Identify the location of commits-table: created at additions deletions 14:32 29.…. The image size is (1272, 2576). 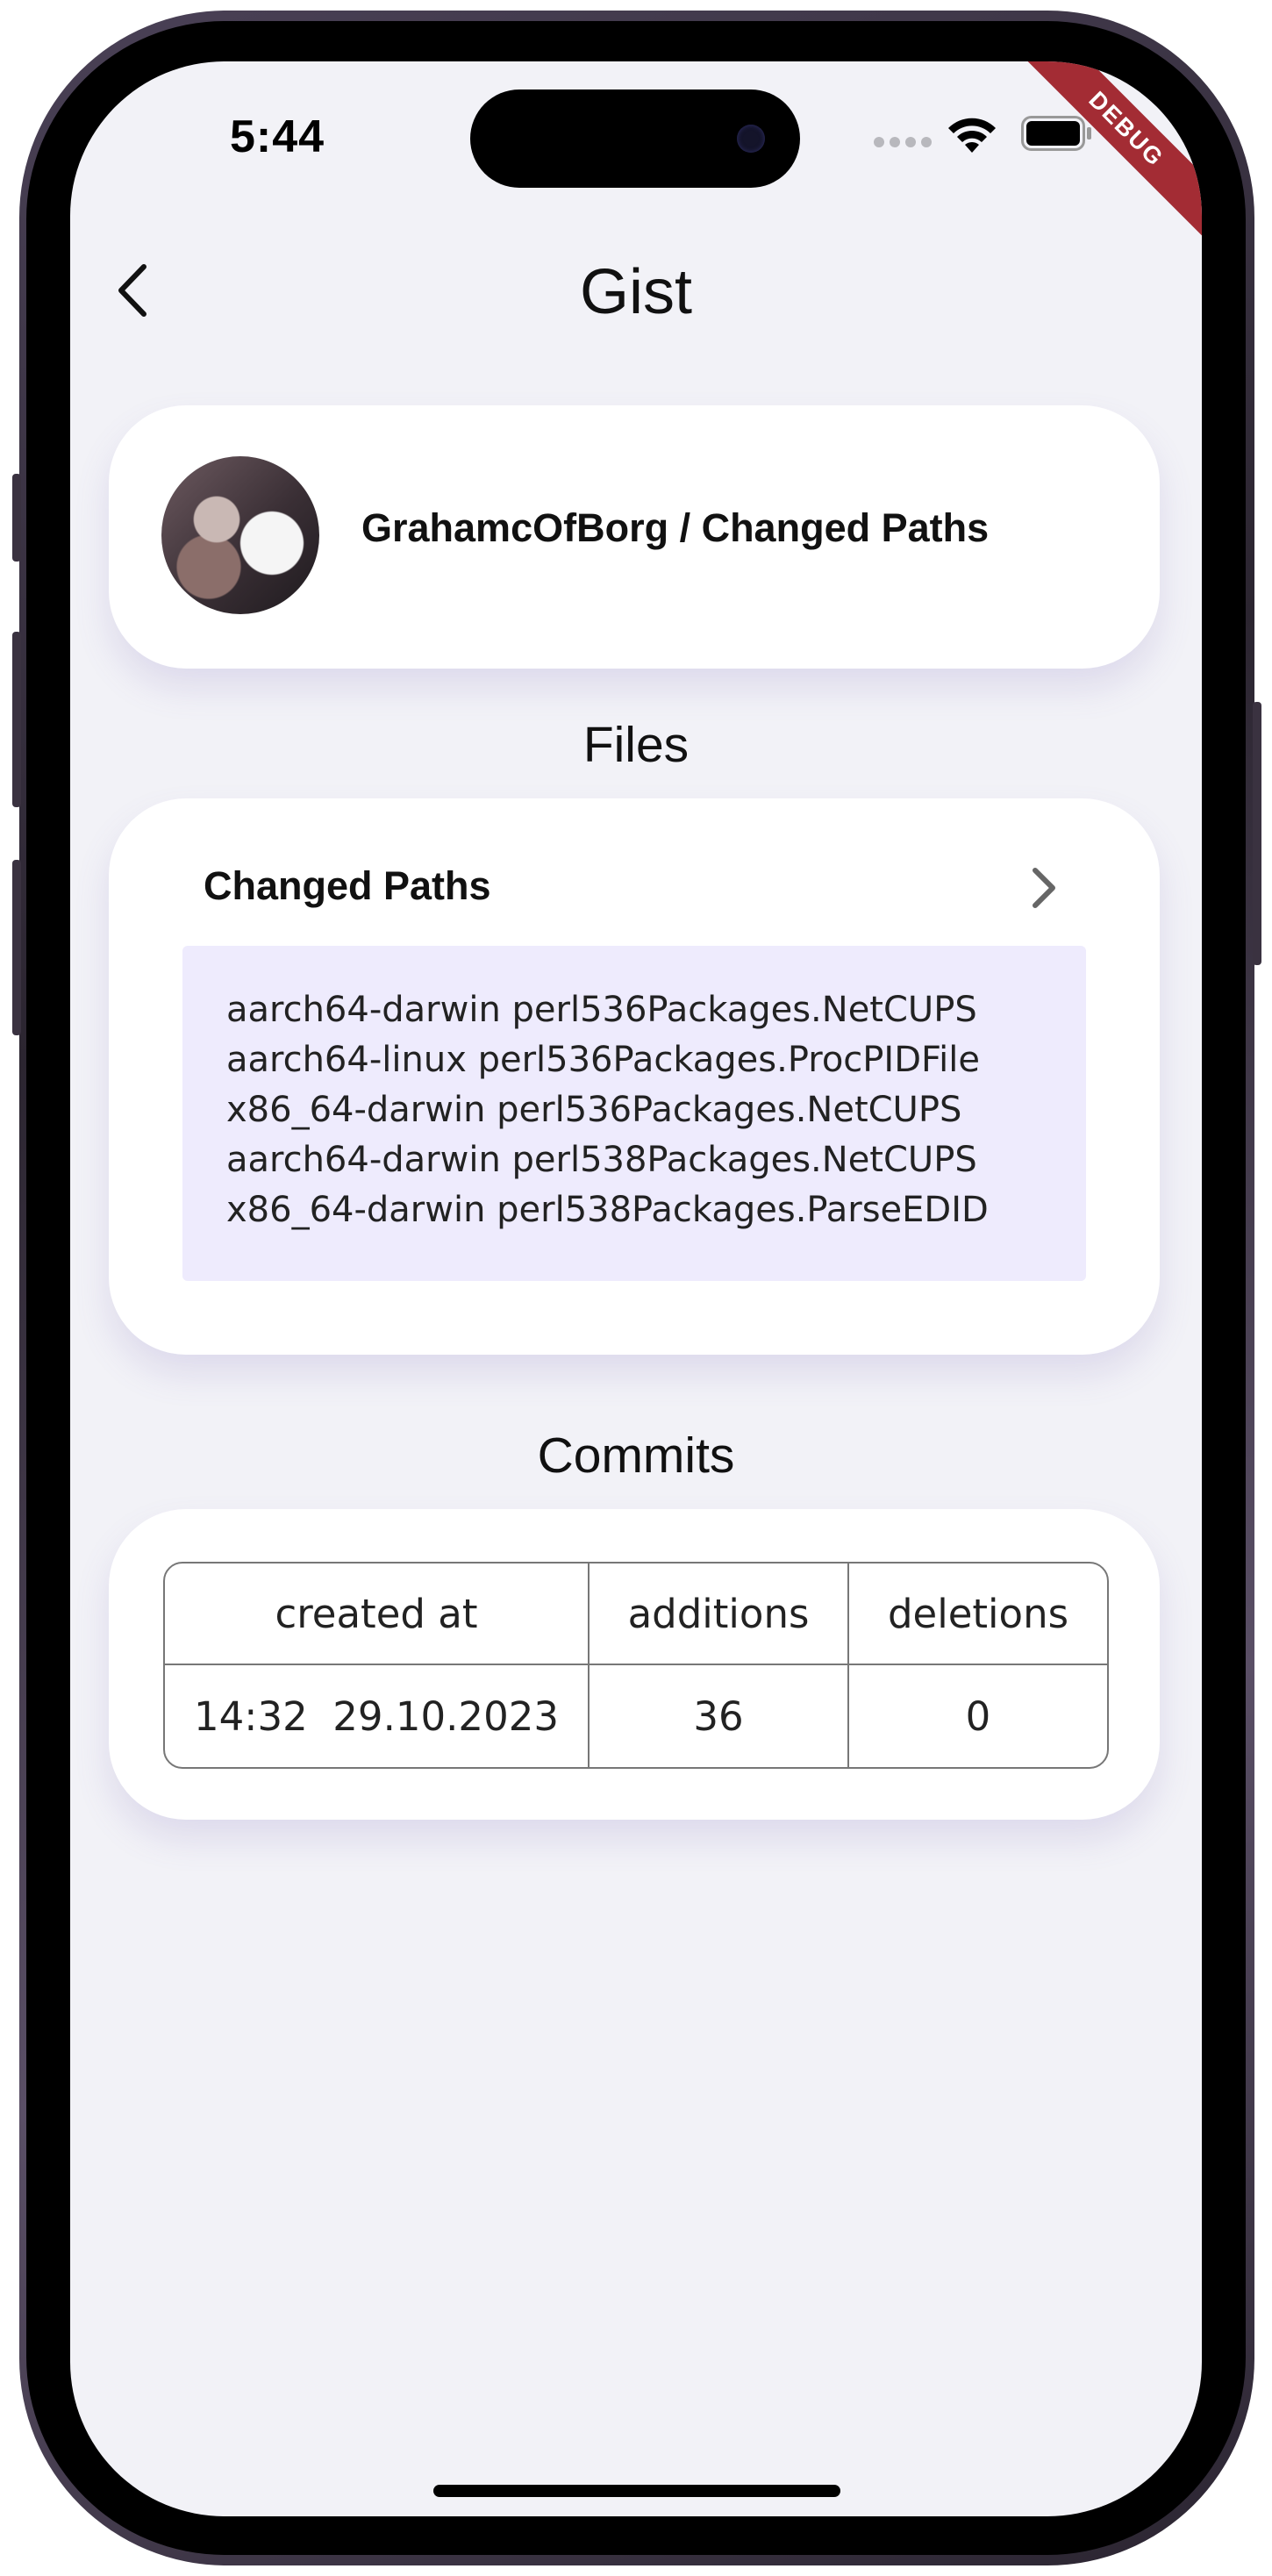
(636, 1665).